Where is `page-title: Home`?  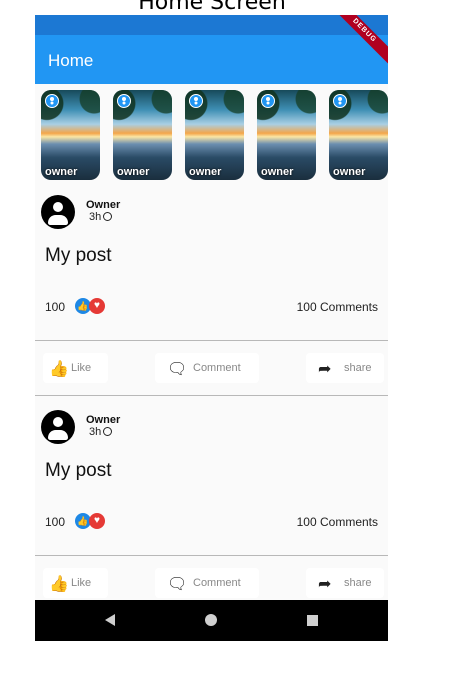 page-title: Home is located at coordinates (71, 60).